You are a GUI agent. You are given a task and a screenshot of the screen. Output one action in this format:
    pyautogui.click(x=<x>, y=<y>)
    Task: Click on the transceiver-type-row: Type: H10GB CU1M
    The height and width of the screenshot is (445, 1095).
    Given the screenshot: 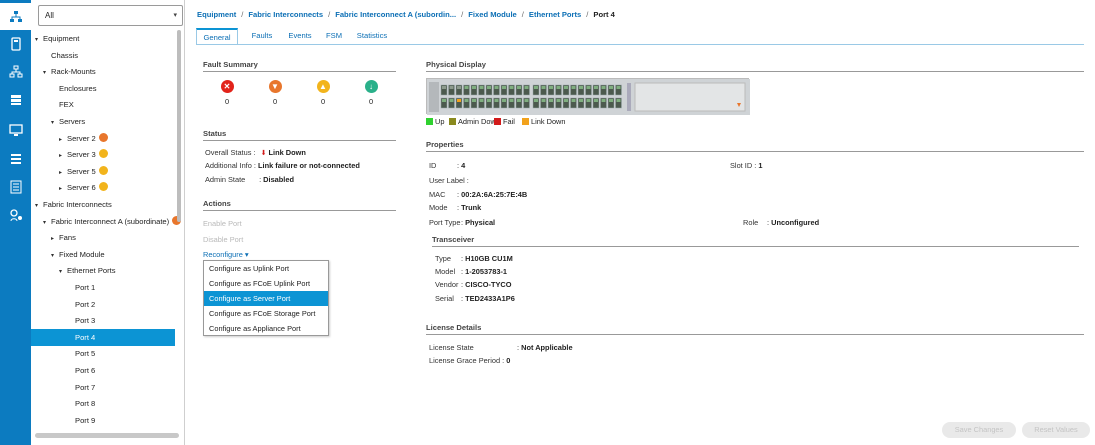 What is the action you would take?
    pyautogui.click(x=474, y=258)
    